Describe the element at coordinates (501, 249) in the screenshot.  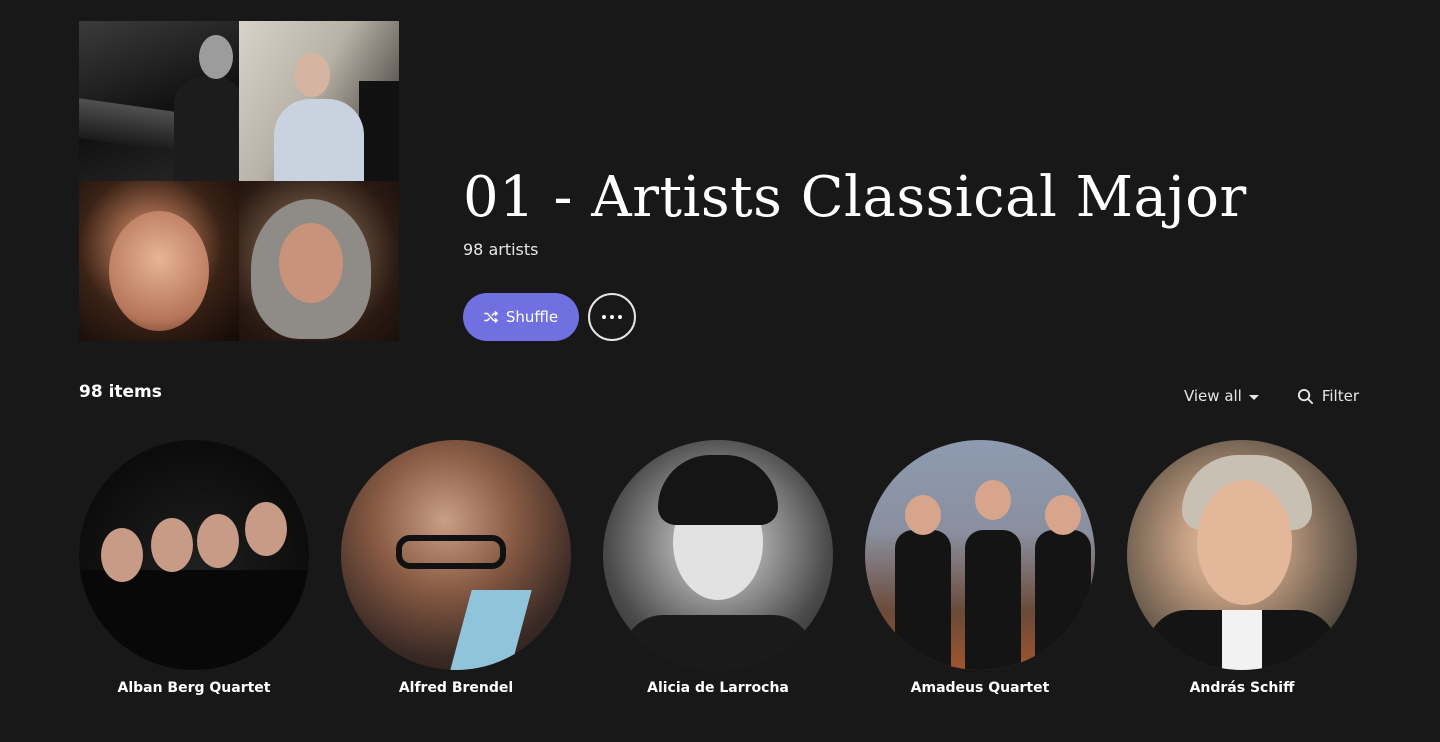
I see `artist-count: 98 artists` at that location.